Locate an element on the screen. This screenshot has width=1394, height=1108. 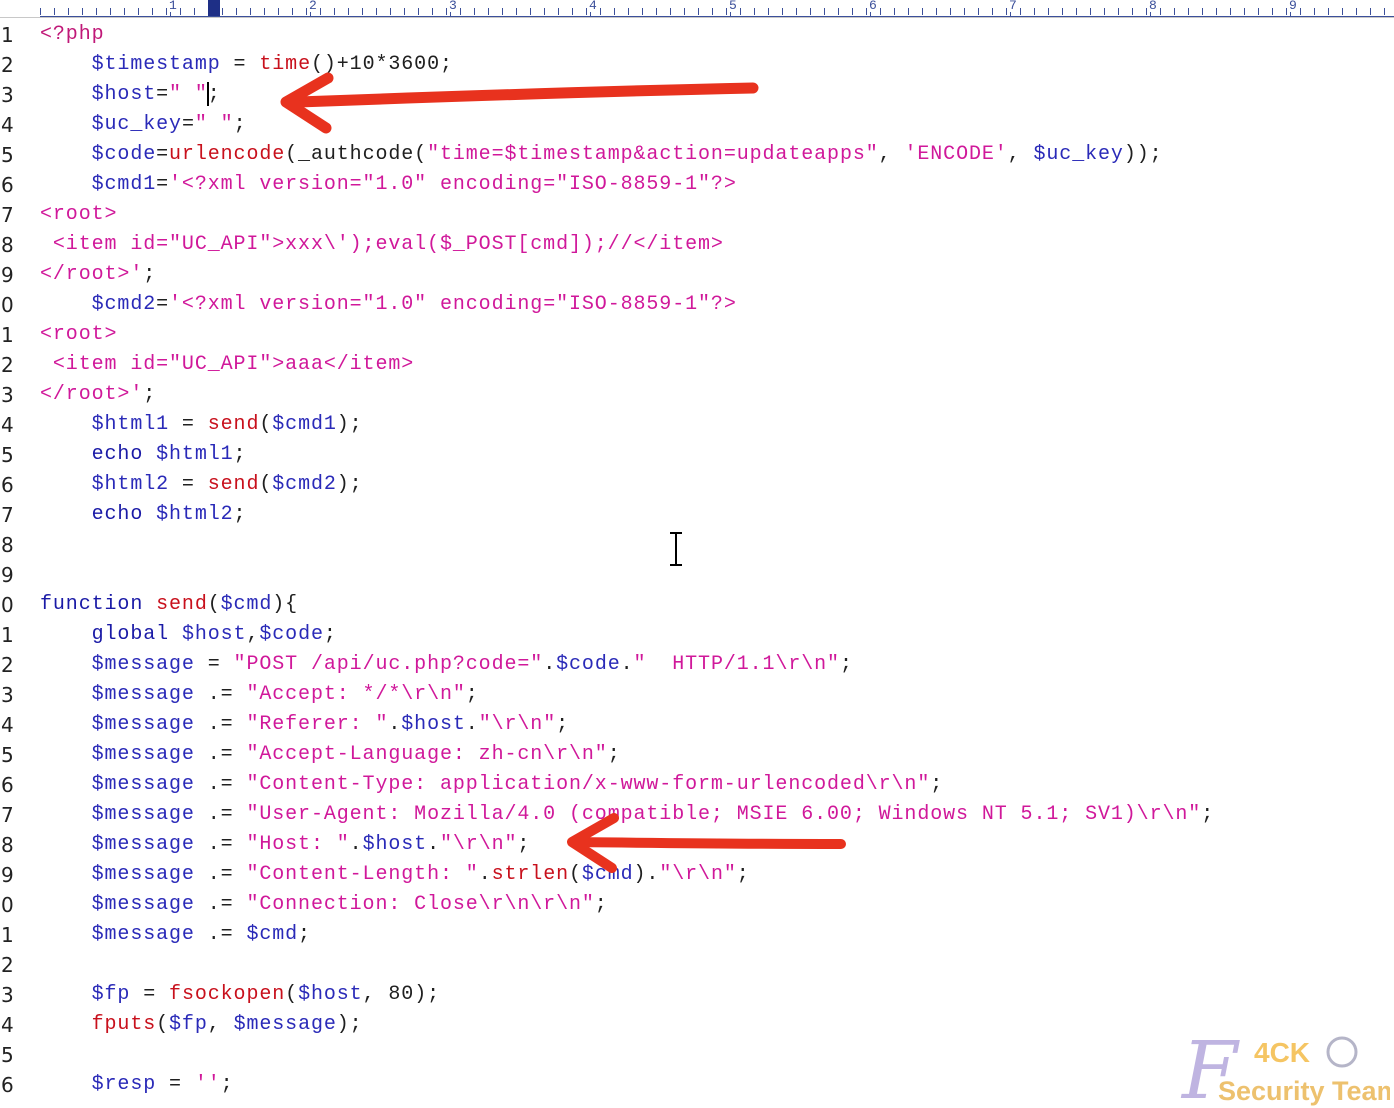
line-number: 0 is located at coordinates (7, 305).